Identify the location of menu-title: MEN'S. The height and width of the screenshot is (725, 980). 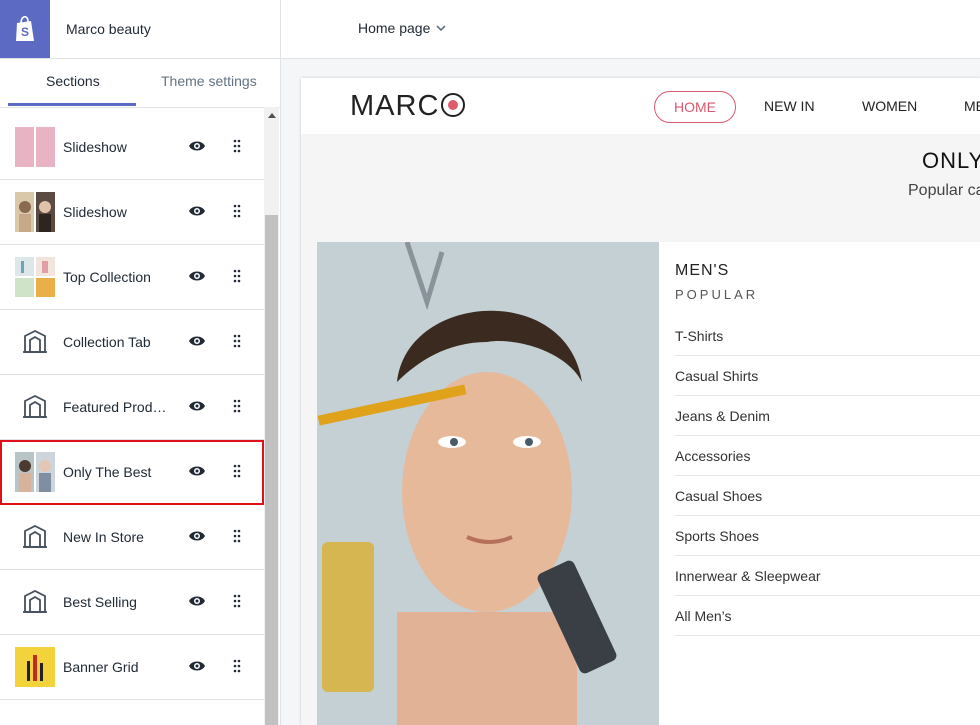
(702, 270).